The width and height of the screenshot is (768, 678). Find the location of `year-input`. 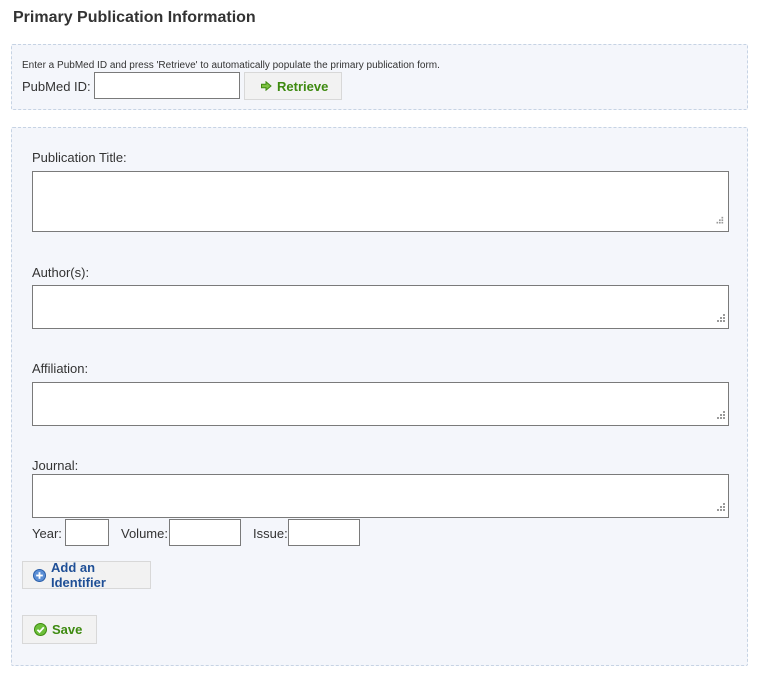

year-input is located at coordinates (87, 532).